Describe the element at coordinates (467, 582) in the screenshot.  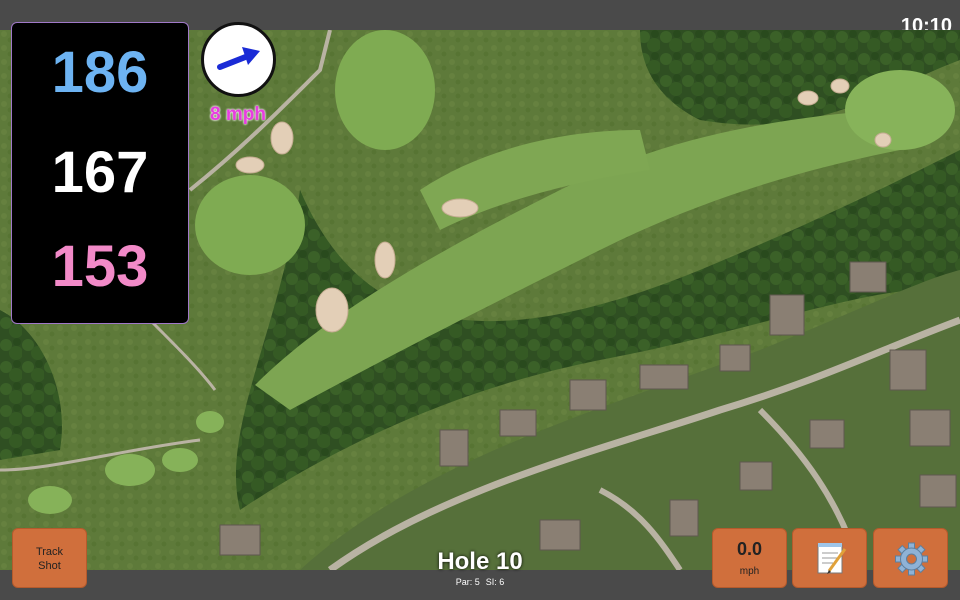
I see `par-label: Par: 5` at that location.